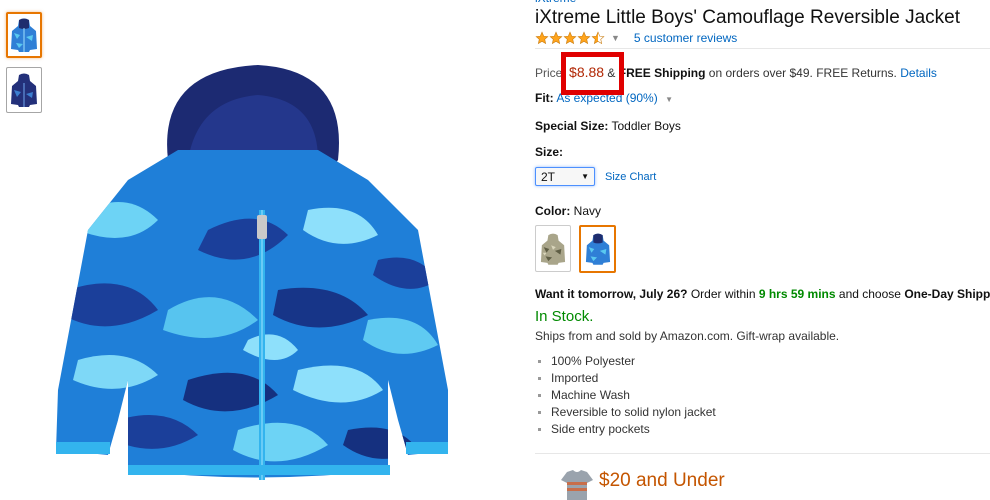 This screenshot has height=500, width=990. Describe the element at coordinates (918, 73) in the screenshot. I see `details-link: Details` at that location.